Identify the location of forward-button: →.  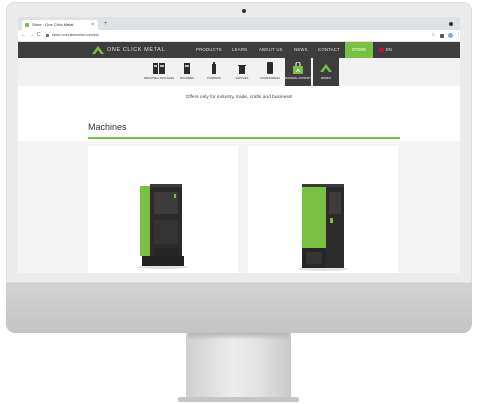
(31, 35).